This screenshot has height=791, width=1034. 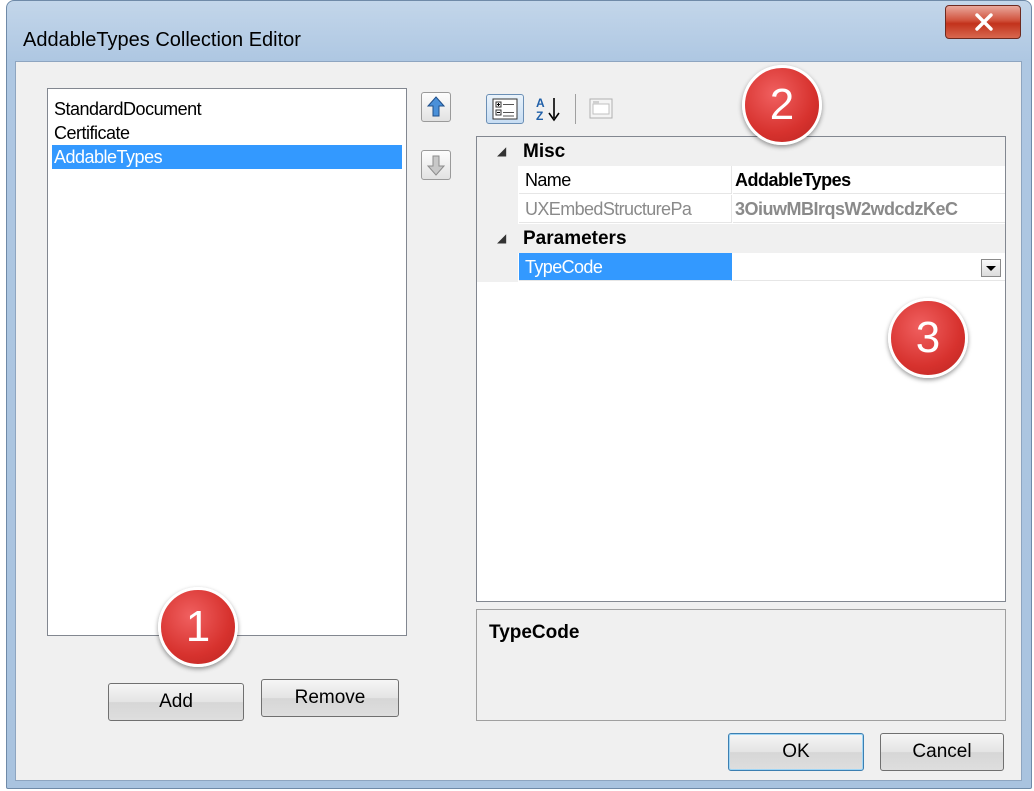 I want to click on move-down-button, so click(x=436, y=165).